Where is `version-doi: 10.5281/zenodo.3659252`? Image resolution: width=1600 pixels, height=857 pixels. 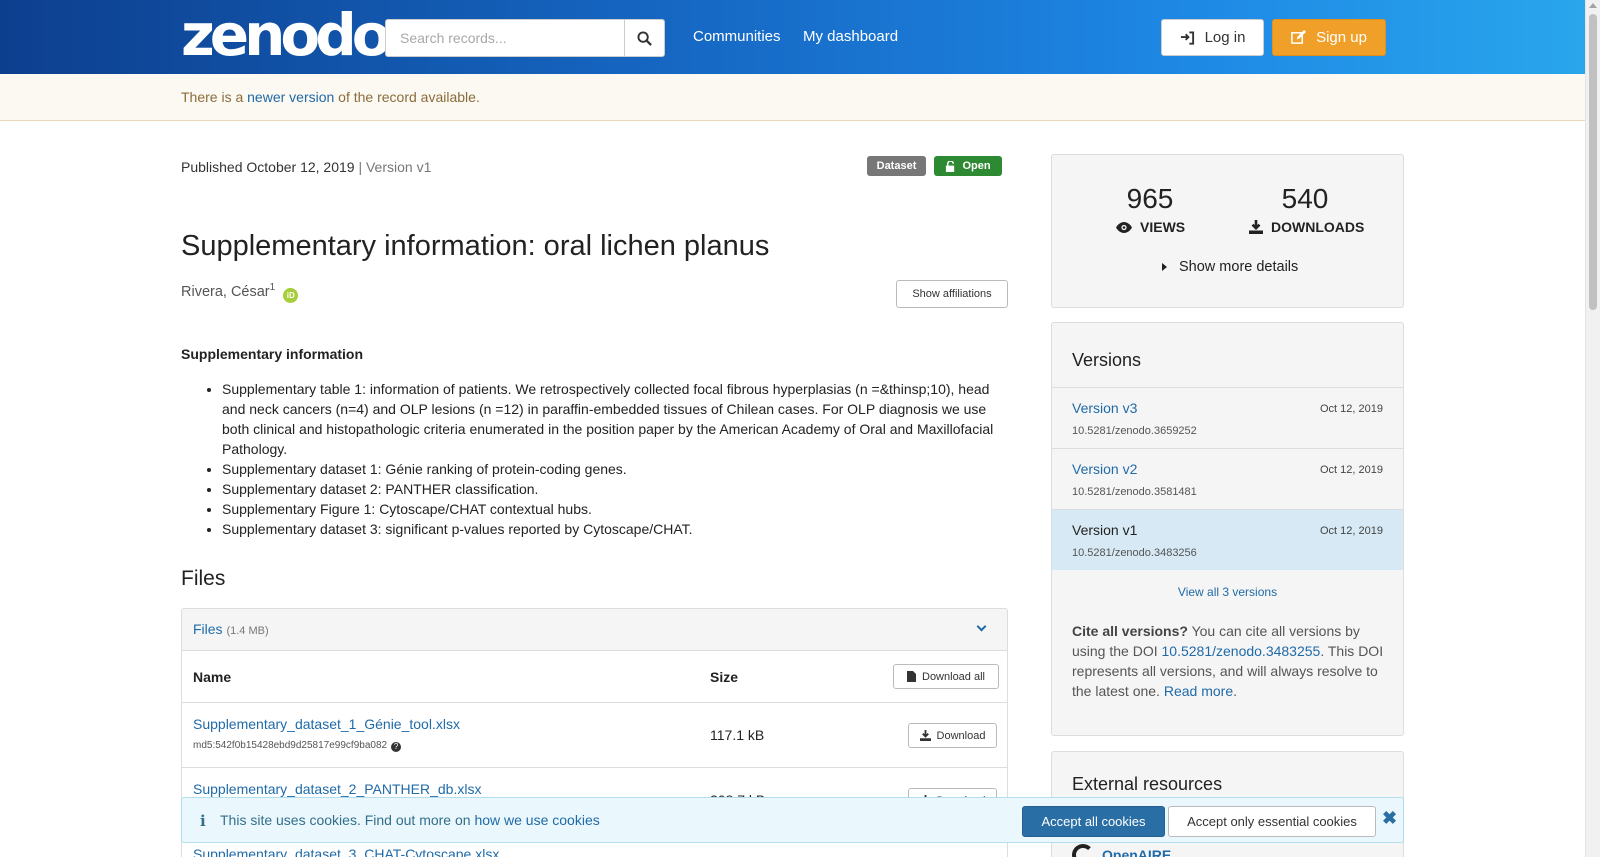 version-doi: 10.5281/zenodo.3659252 is located at coordinates (1134, 431).